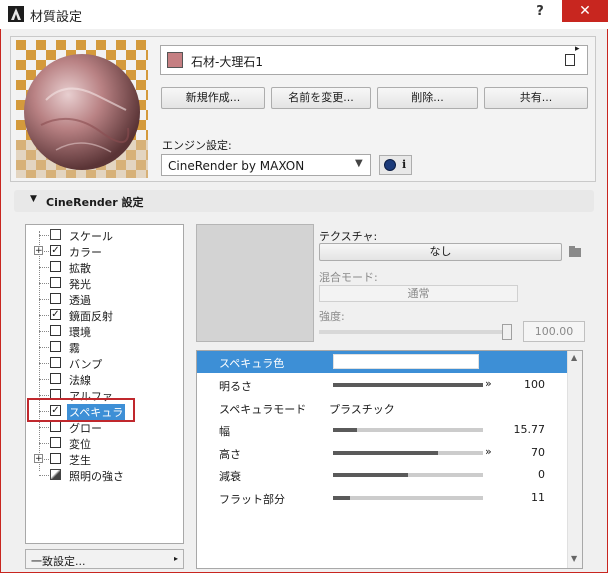 Image resolution: width=608 pixels, height=573 pixels. What do you see at coordinates (56, 17) in the screenshot?
I see `window-title: 材質設定` at bounding box center [56, 17].